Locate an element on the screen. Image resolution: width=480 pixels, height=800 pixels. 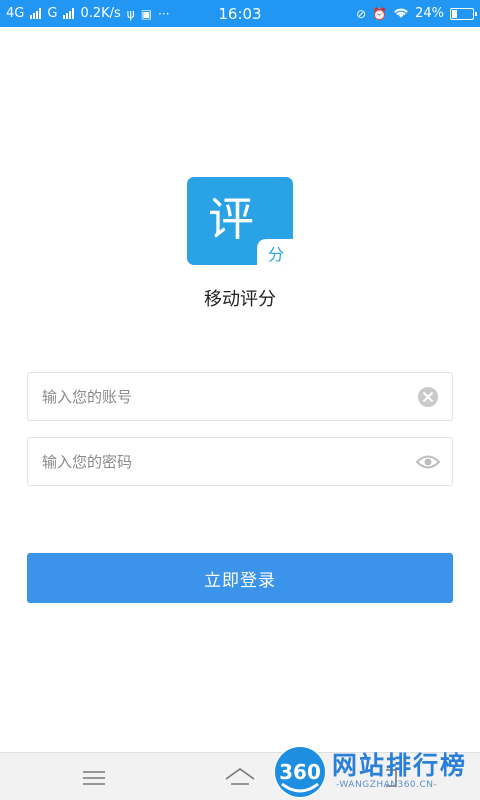
network-type-1: 4G is located at coordinates (15, 13).